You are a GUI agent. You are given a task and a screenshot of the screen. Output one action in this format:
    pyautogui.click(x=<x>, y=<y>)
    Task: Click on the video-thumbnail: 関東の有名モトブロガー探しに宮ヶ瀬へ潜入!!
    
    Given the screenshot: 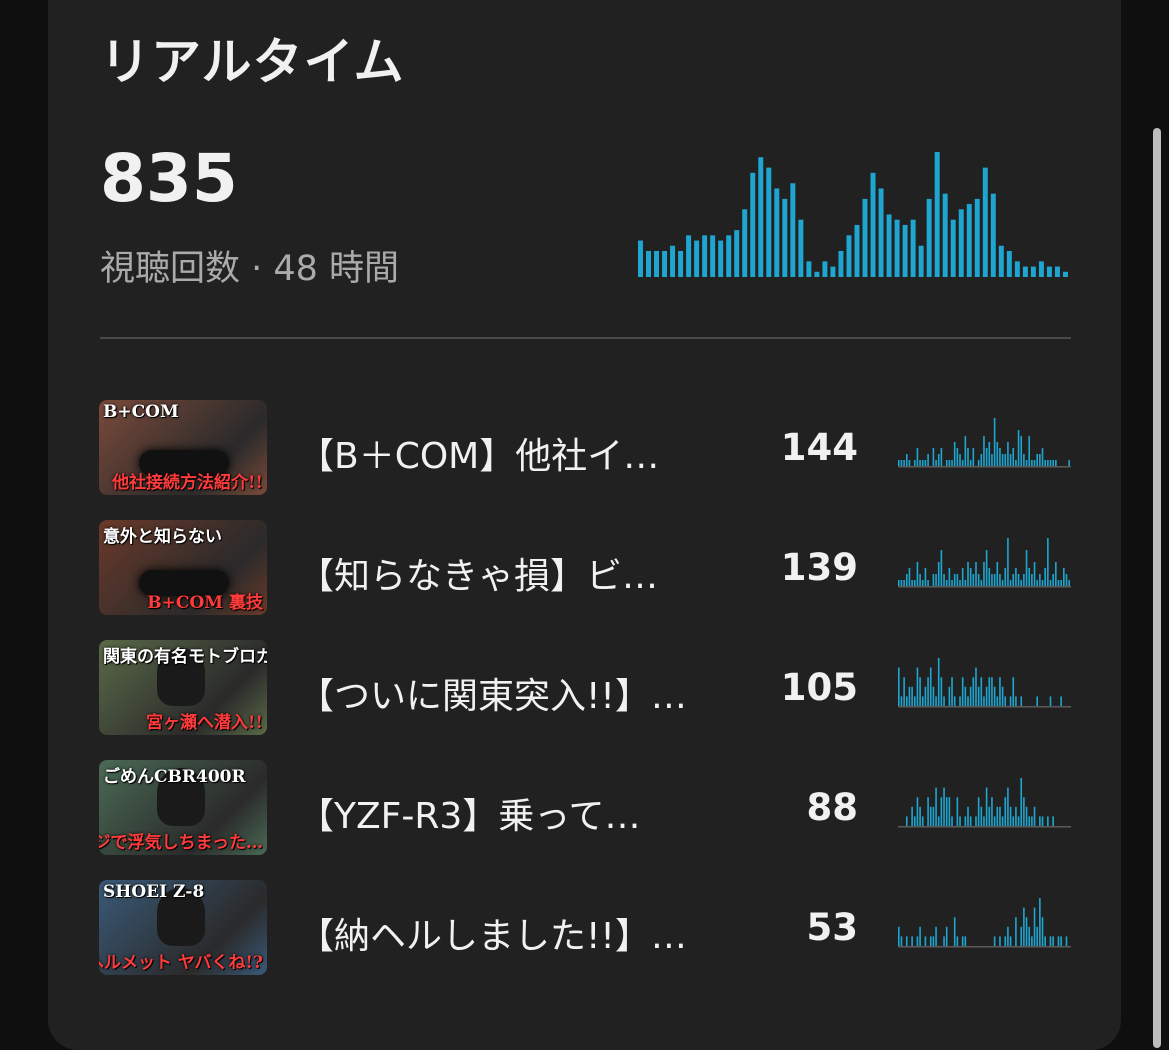 What is the action you would take?
    pyautogui.click(x=183, y=687)
    